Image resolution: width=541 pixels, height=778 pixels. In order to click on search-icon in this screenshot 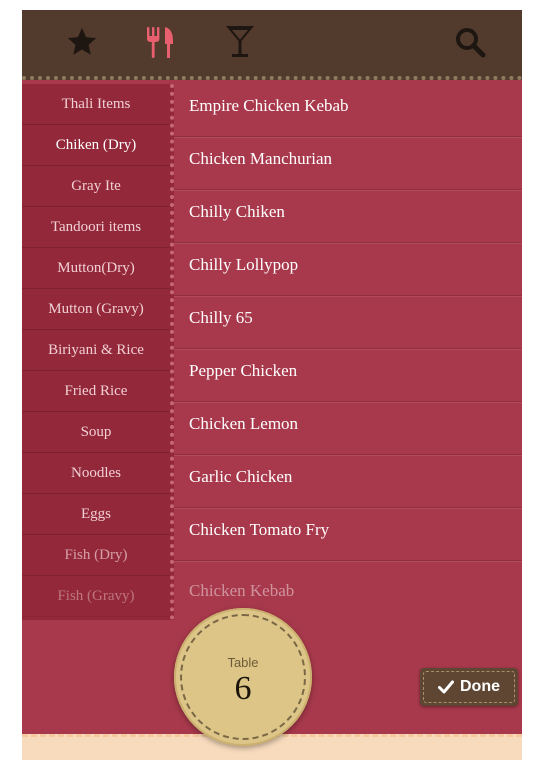, I will do `click(470, 42)`.